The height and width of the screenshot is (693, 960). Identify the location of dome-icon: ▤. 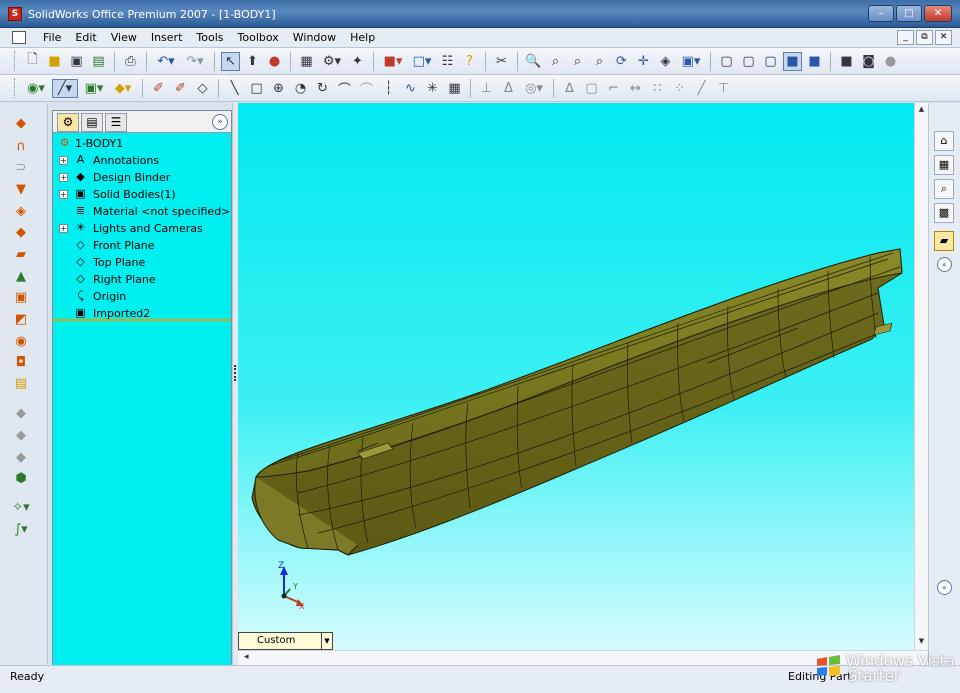
(21, 384).